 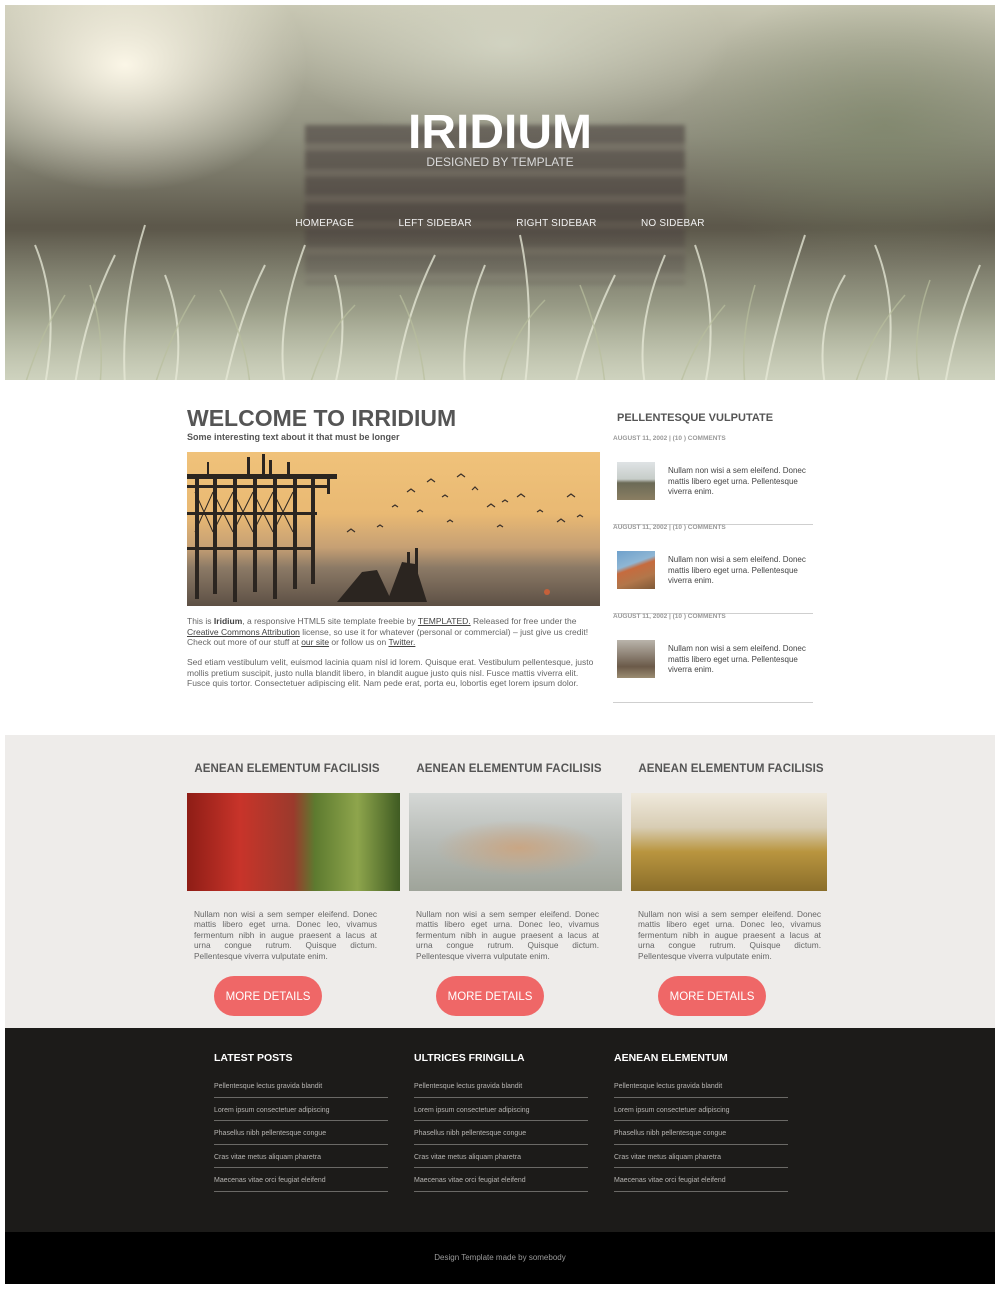 I want to click on intro-text-3: Released for free under the, so click(x=523, y=621).